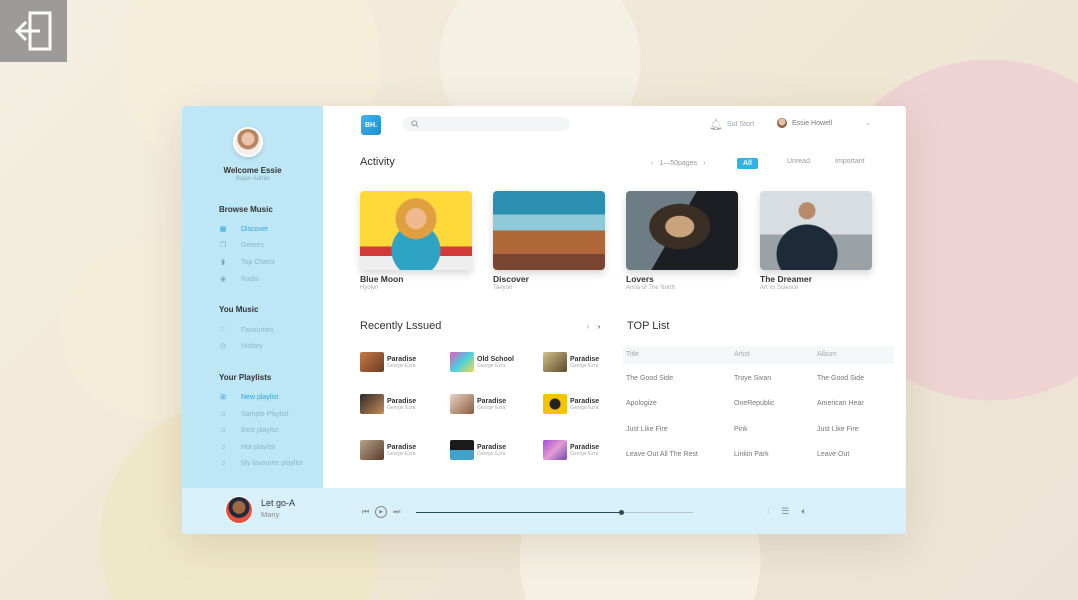 The image size is (1078, 600). Describe the element at coordinates (798, 161) in the screenshot. I see `filter-unread: Unread` at that location.